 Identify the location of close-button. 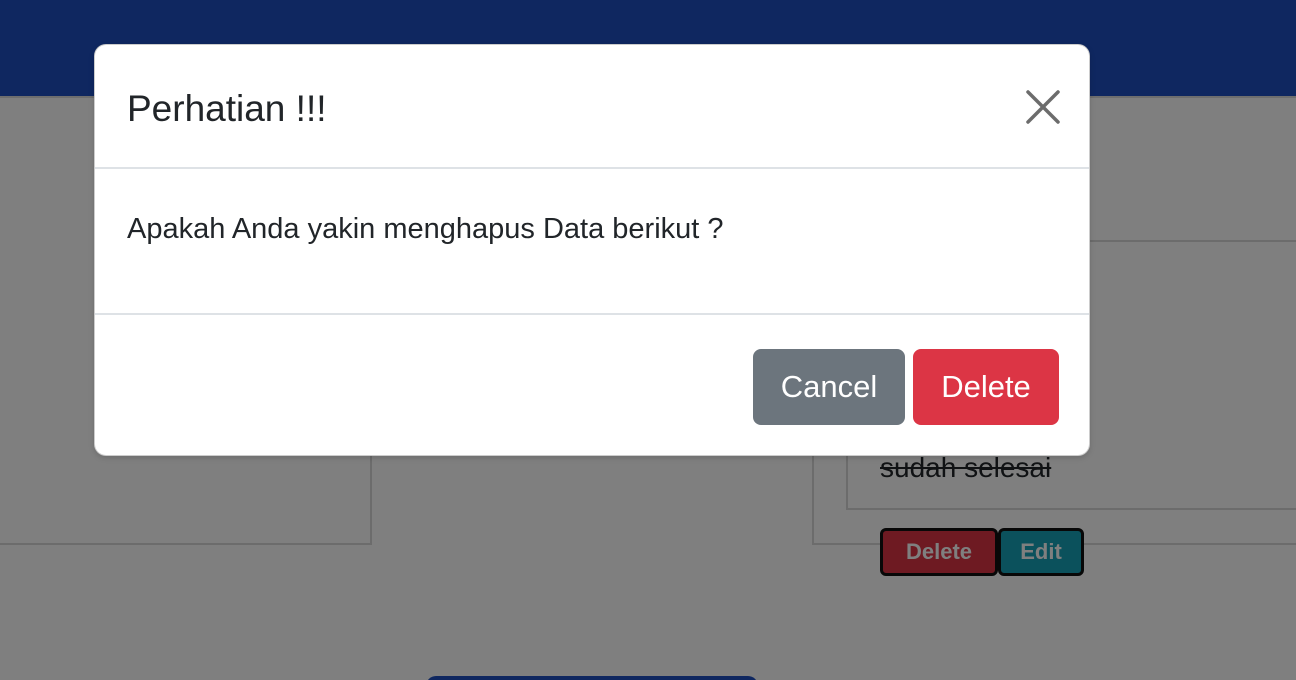
(1043, 107).